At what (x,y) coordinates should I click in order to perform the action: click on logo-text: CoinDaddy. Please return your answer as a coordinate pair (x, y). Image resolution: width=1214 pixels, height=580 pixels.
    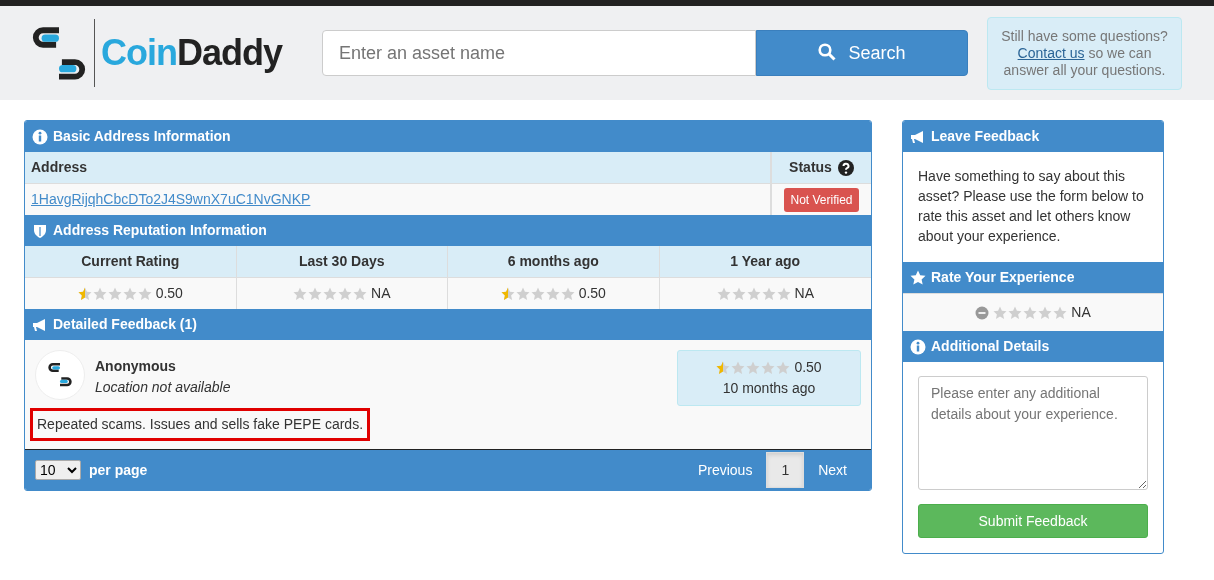
    Looking at the image, I should click on (191, 53).